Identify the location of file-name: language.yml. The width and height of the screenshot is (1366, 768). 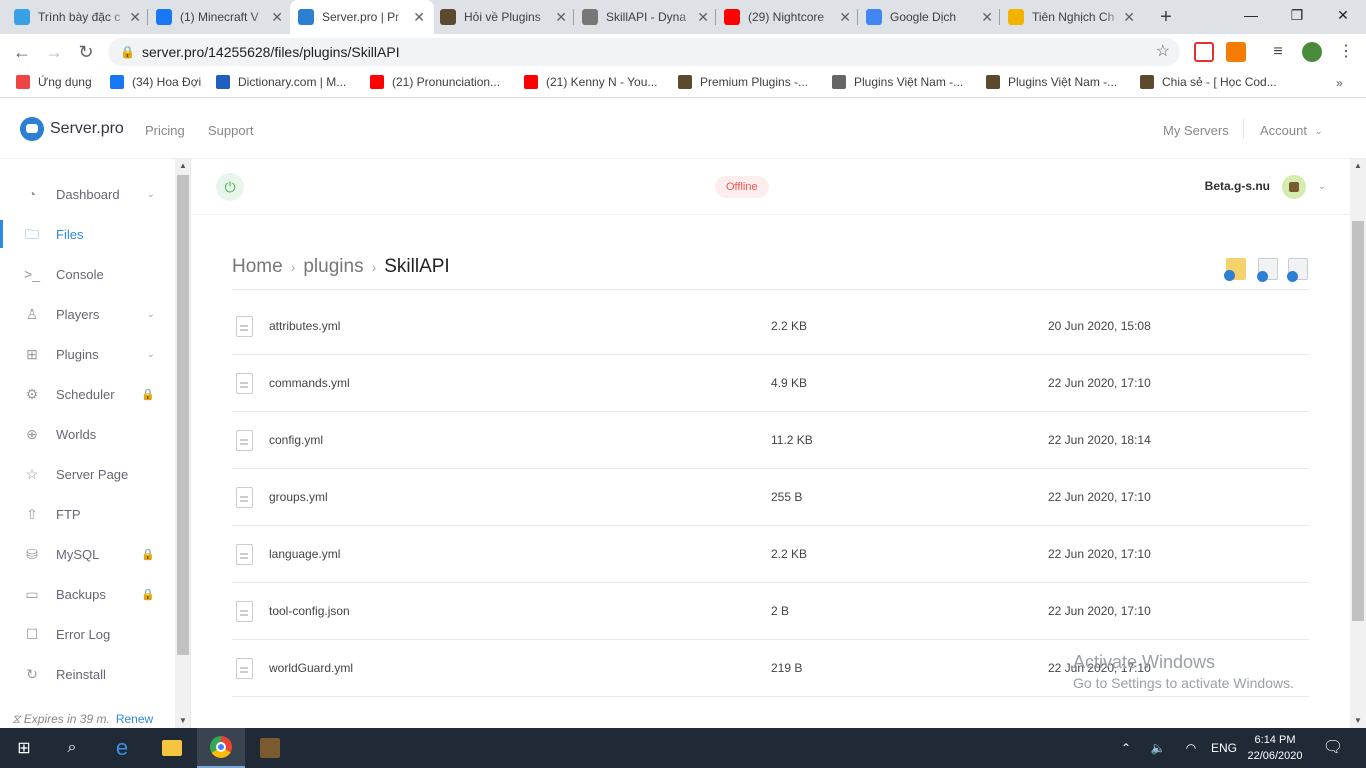
(304, 554).